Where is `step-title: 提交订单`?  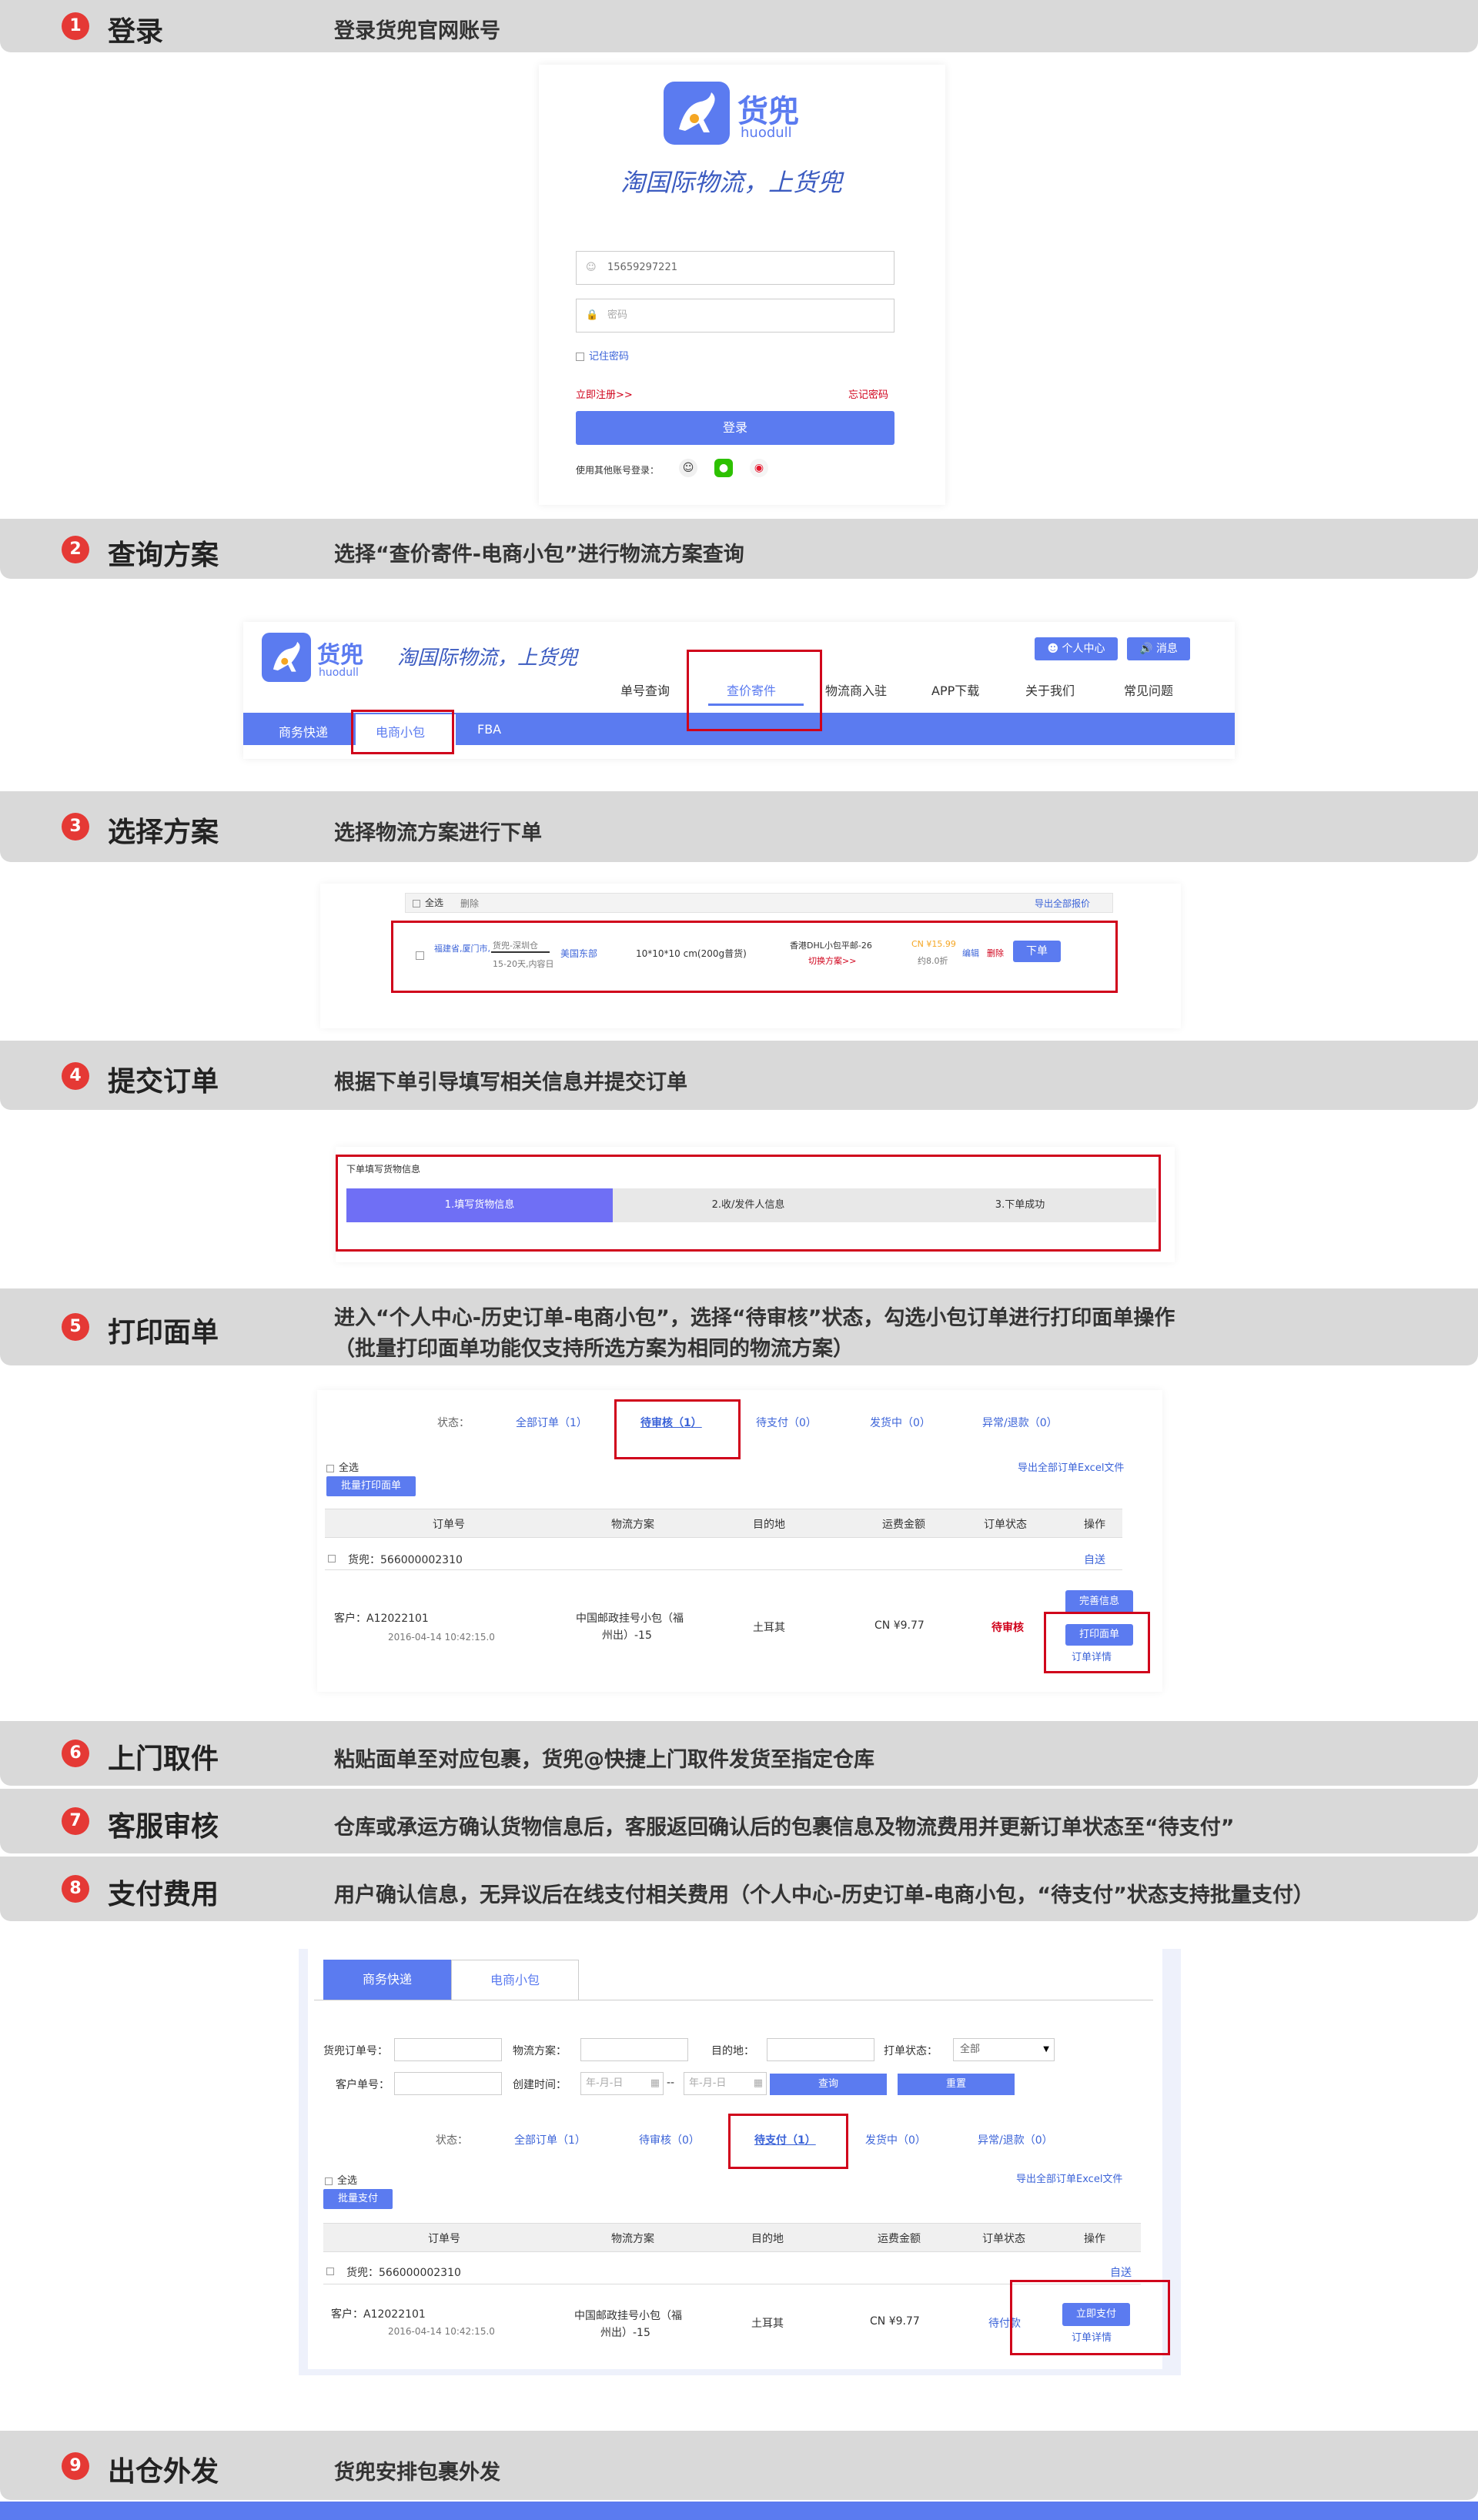 step-title: 提交订单 is located at coordinates (163, 1082).